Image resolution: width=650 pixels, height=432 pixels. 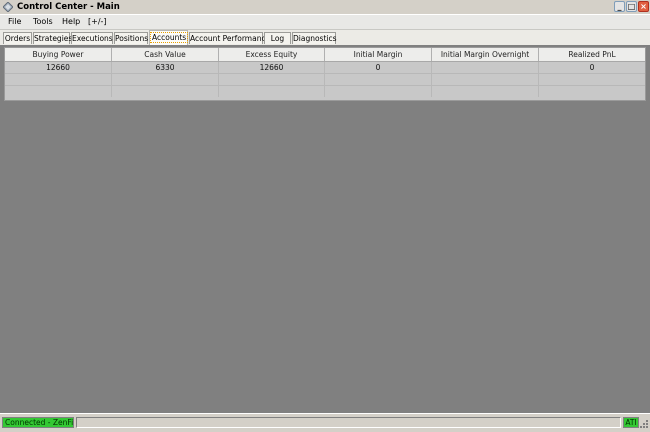 I want to click on minimize-icon: _, so click(x=619, y=6).